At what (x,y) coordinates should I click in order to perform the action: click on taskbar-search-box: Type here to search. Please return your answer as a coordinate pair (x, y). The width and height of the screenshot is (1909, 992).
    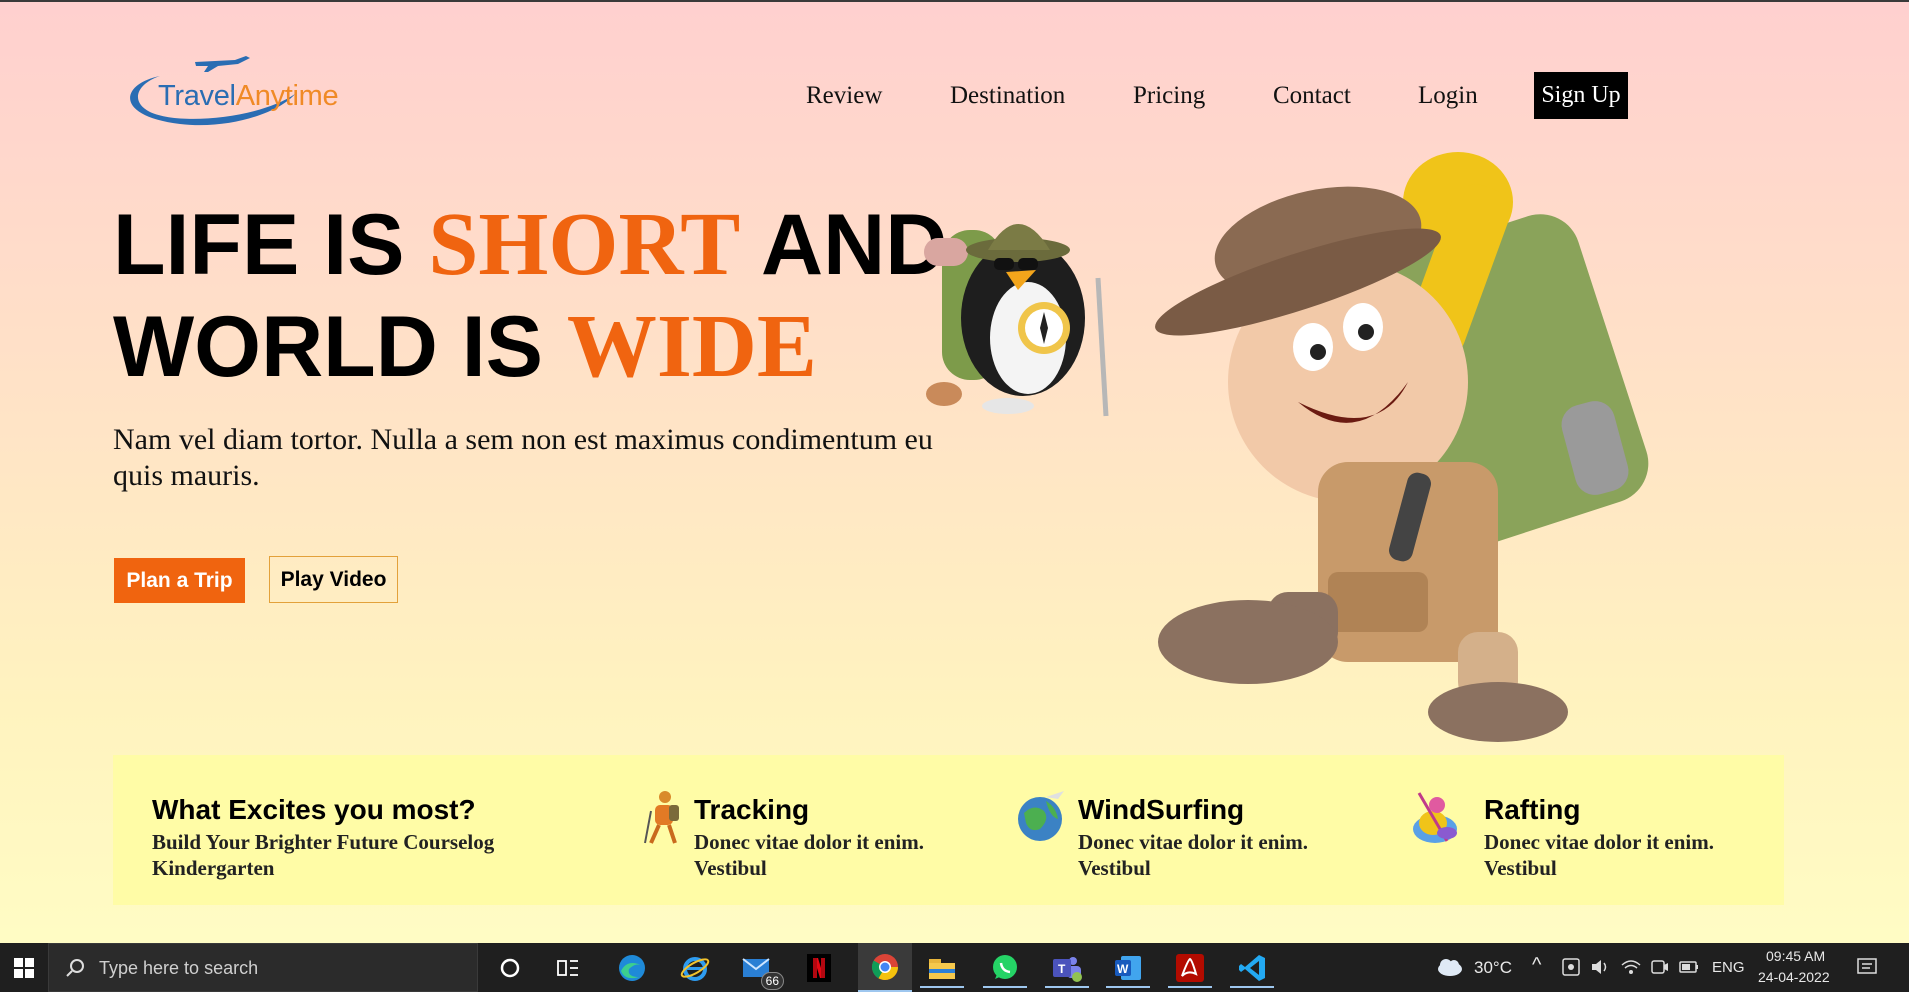
    Looking at the image, I should click on (263, 967).